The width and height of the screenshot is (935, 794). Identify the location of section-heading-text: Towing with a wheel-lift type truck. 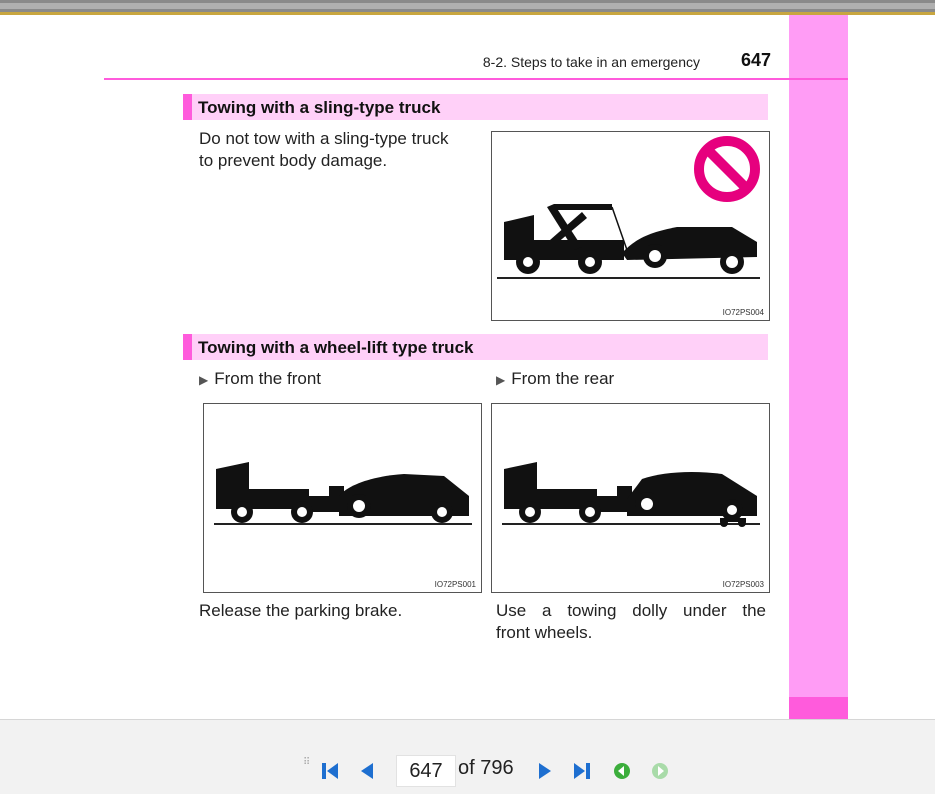
(336, 347).